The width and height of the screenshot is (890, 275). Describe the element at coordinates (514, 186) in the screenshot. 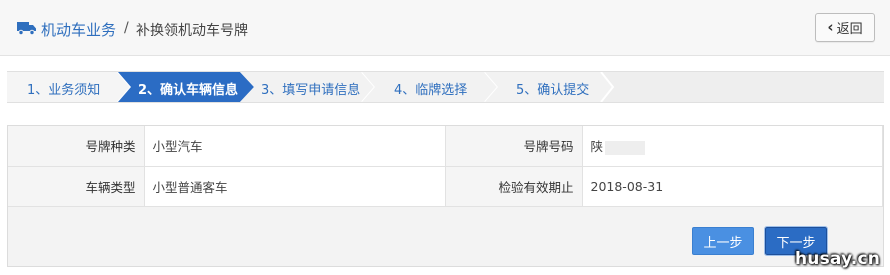

I see `inspection-date-label: 检验有效期止` at that location.